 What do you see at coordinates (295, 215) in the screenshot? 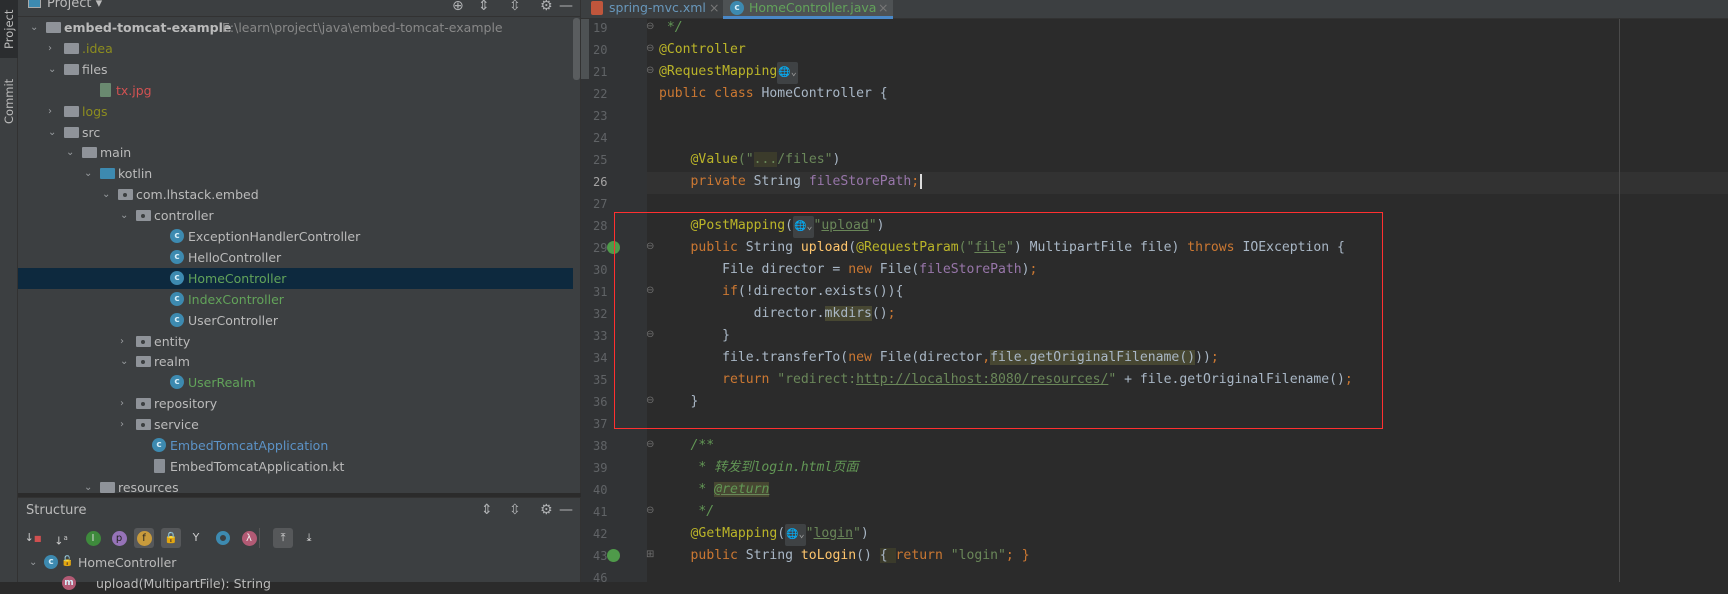
I see `tree-item: ⌄ controller` at bounding box center [295, 215].